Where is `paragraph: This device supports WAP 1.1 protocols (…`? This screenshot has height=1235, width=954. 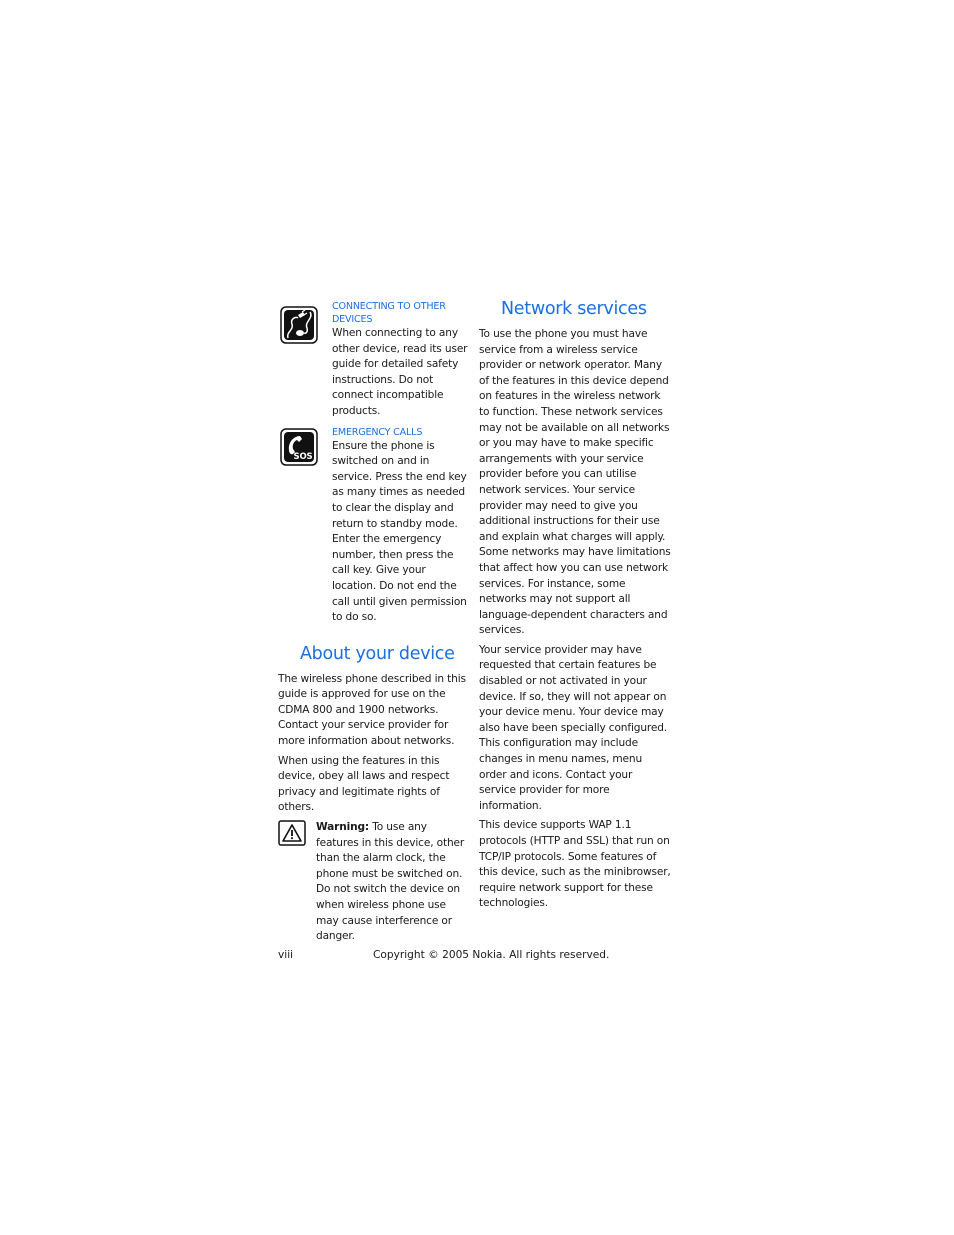
paragraph: This device supports WAP 1.1 protocols (… is located at coordinates (575, 864).